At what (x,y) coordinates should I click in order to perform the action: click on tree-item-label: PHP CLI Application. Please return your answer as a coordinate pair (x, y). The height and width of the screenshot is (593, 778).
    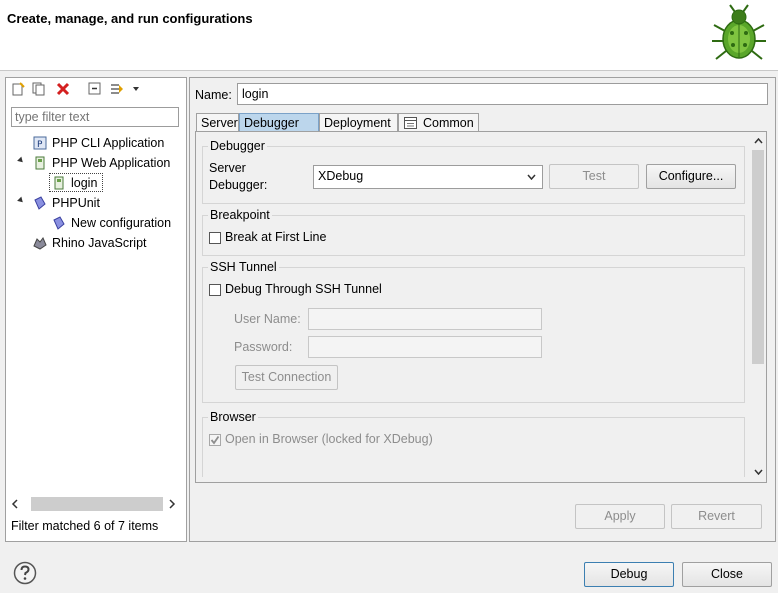
    Looking at the image, I should click on (108, 143).